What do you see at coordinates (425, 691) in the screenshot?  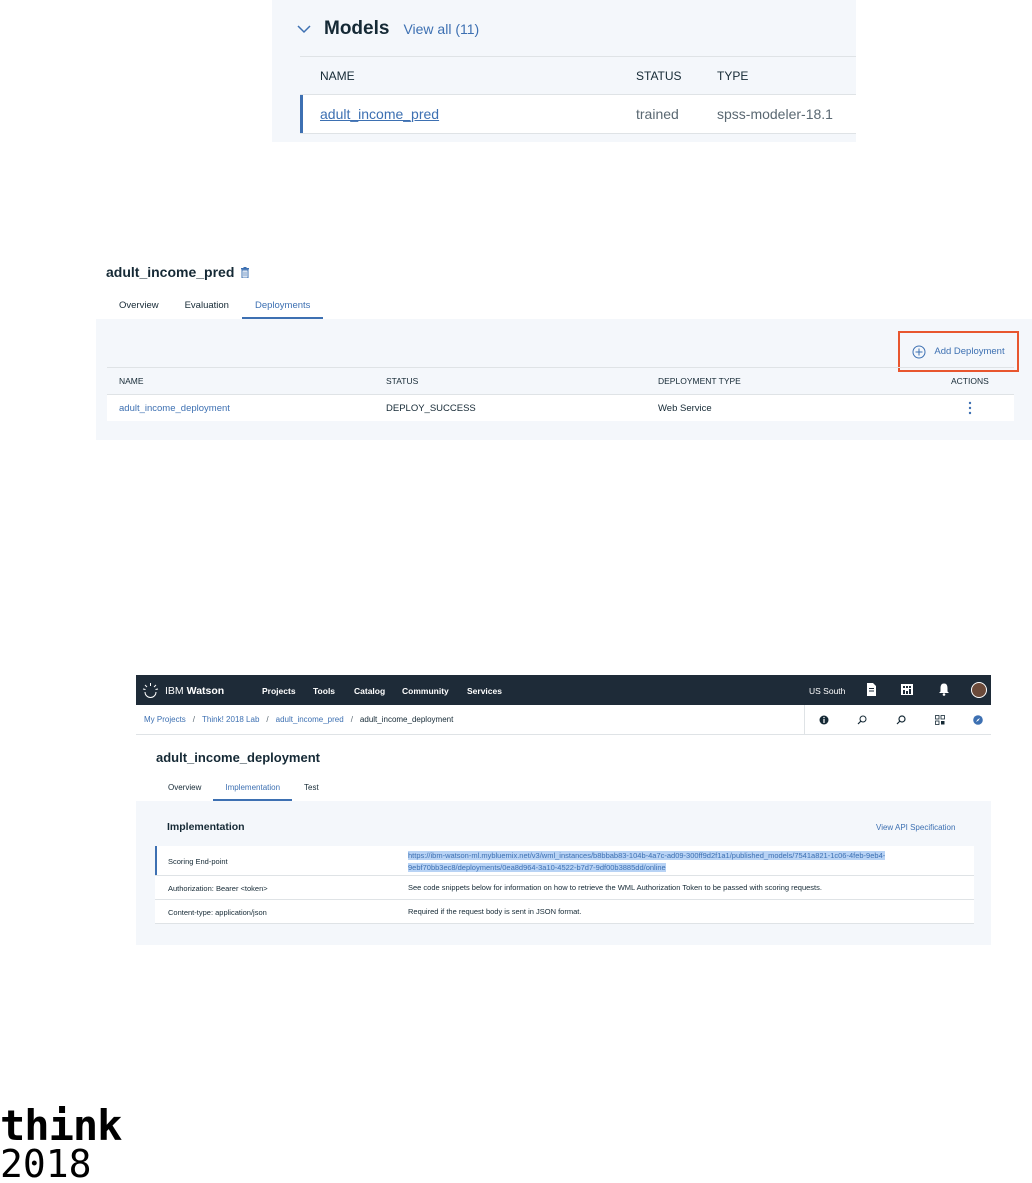 I see `nav-community: Community` at bounding box center [425, 691].